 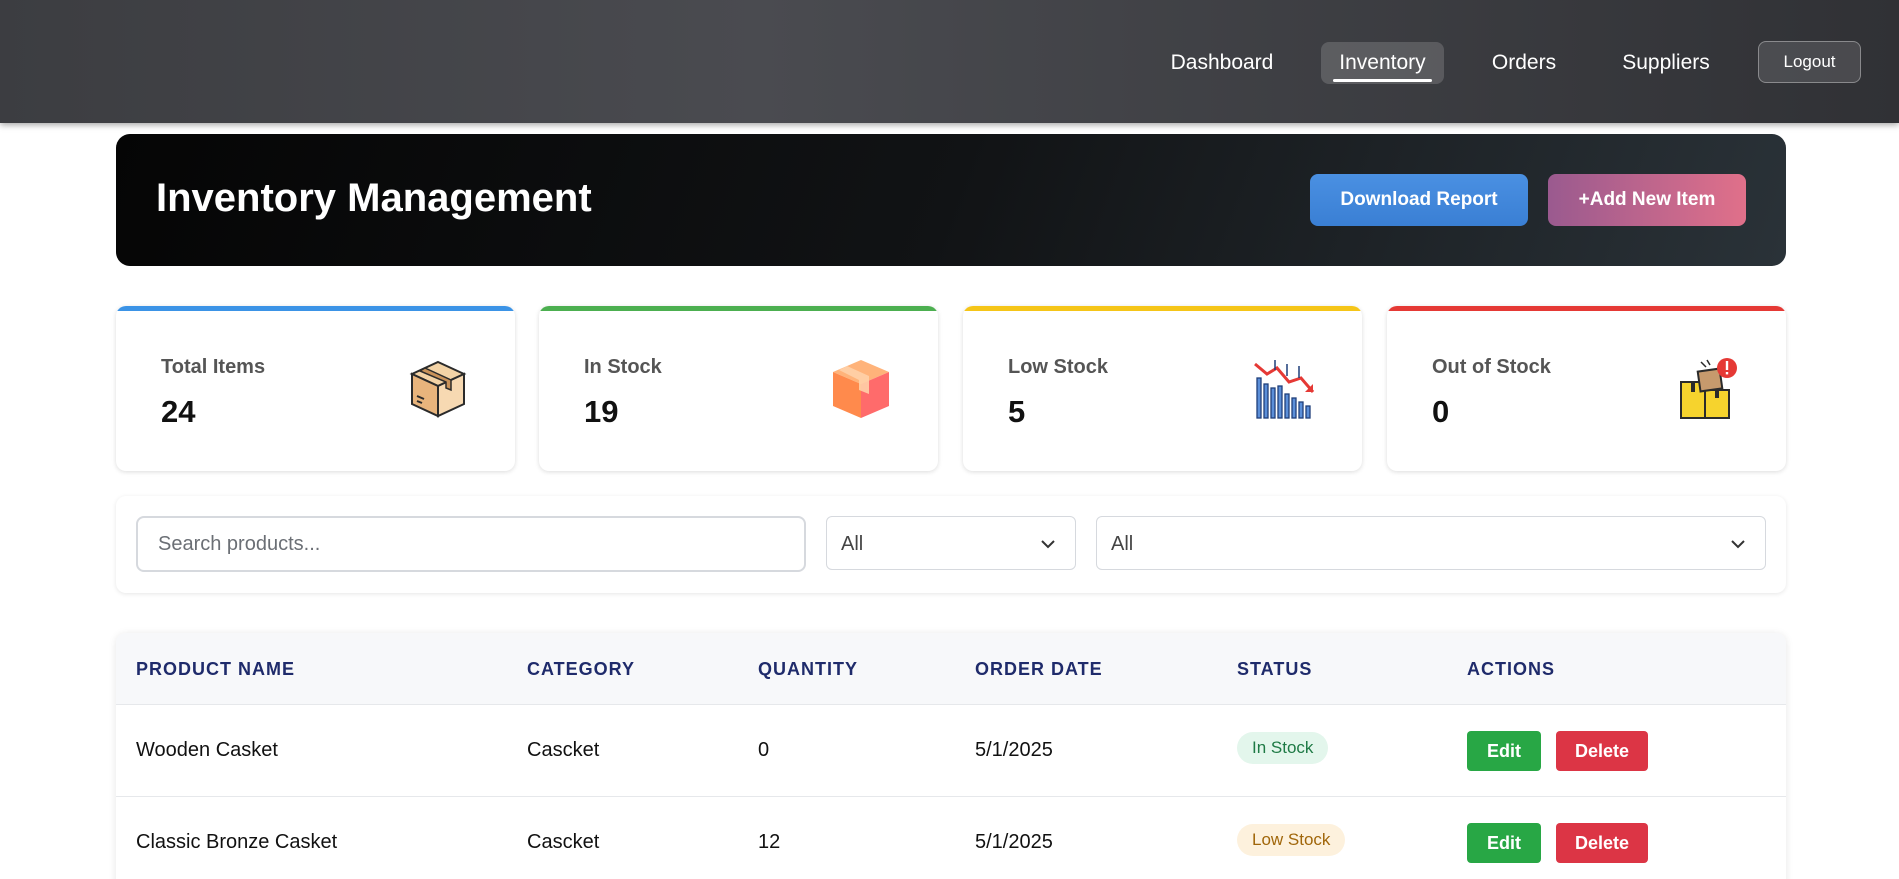 What do you see at coordinates (1058, 367) in the screenshot?
I see `stat-label: Low Stock` at bounding box center [1058, 367].